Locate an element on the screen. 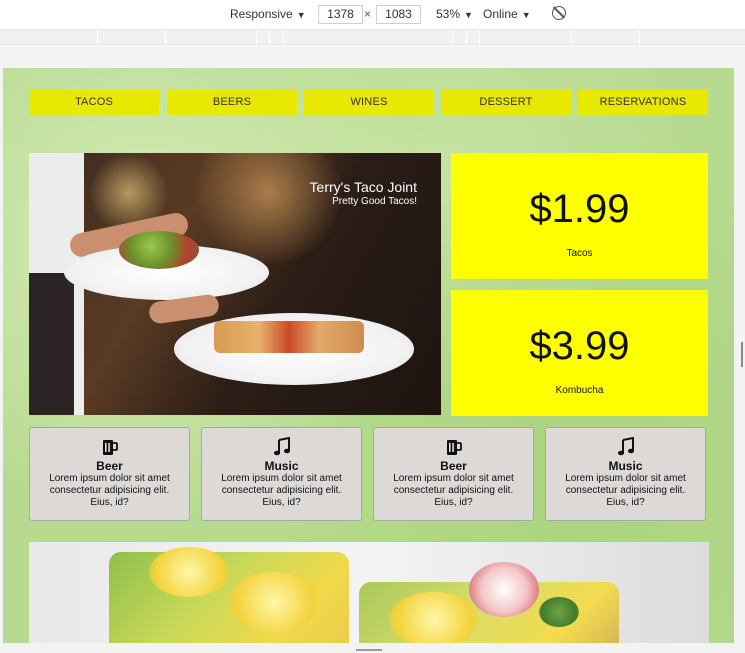  main-nav: TACOS BEERS WINES DESSERT RESERVATIONS is located at coordinates (369, 102).